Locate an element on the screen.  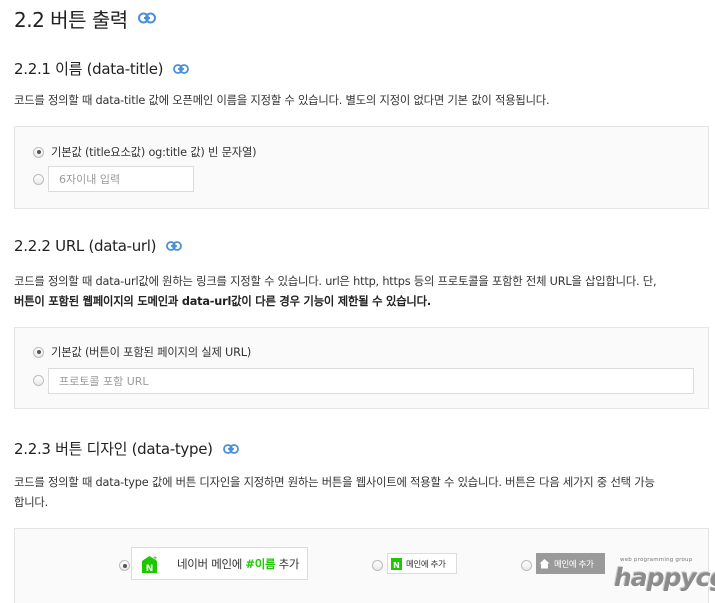
name-option-default: 기본값 (title요소값) og:title 값) 빈 문자열) is located at coordinates (145, 152).